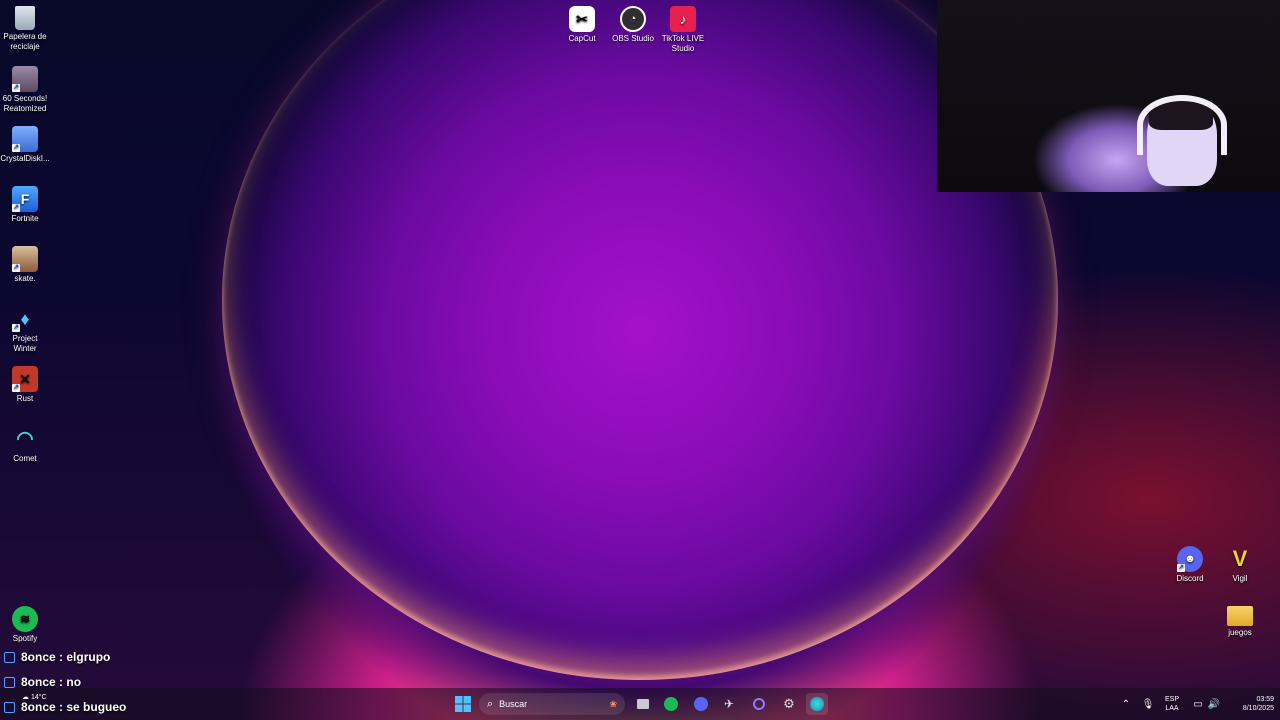 Image resolution: width=1280 pixels, height=720 pixels. I want to click on chat-message: 8once : elgrupo, so click(57, 657).